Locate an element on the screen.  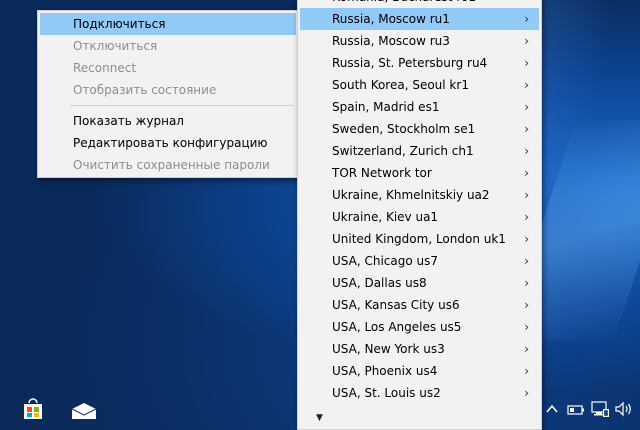
server-item-label: USA, New York us3 is located at coordinates (388, 349).